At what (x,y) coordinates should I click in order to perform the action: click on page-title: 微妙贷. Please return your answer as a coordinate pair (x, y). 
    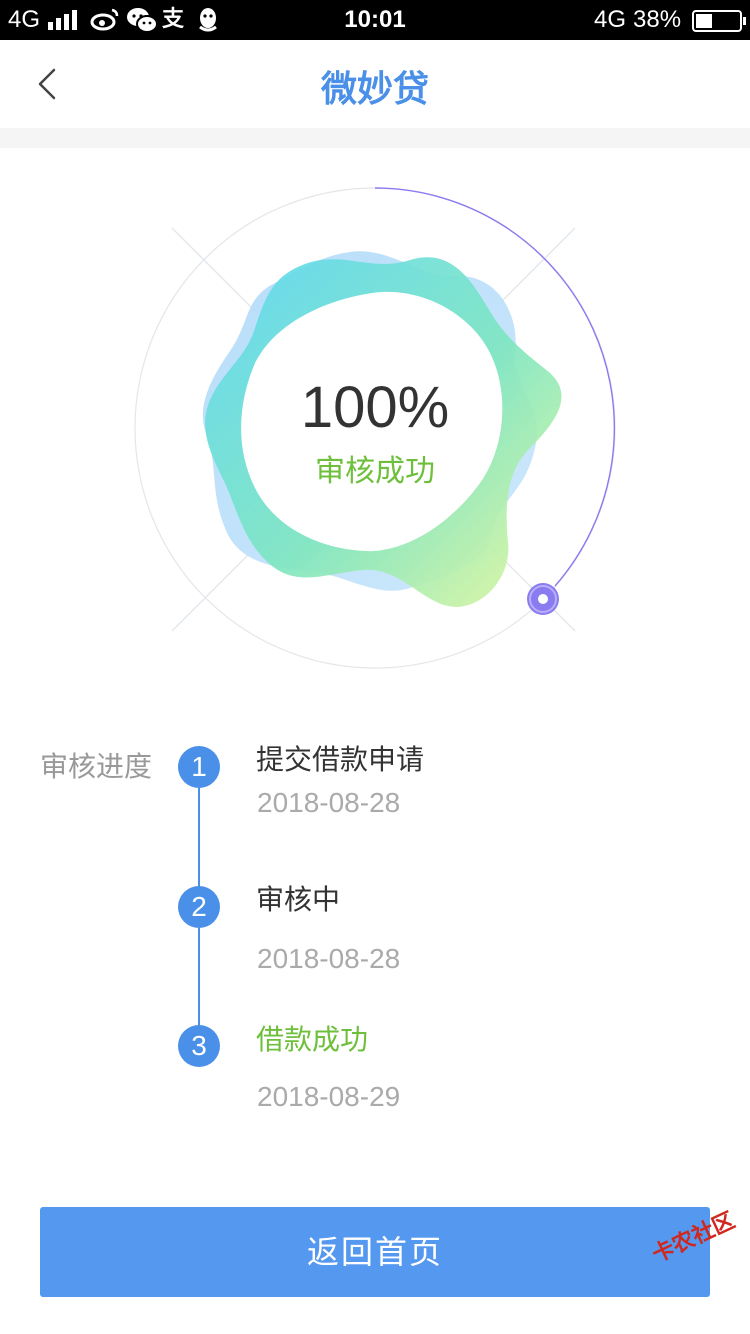
    Looking at the image, I should click on (374, 89).